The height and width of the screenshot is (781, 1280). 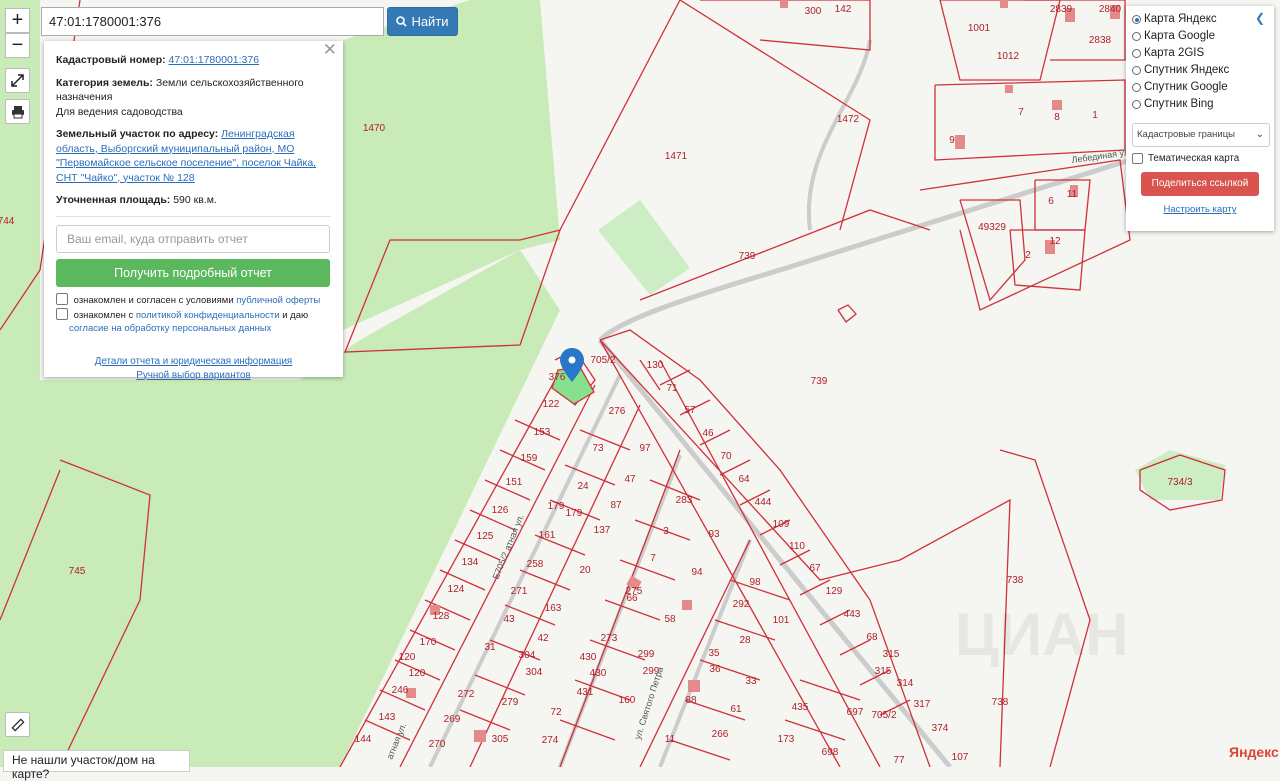 What do you see at coordinates (137, 134) in the screenshot?
I see `address-label: Земельный участок по адресу:` at bounding box center [137, 134].